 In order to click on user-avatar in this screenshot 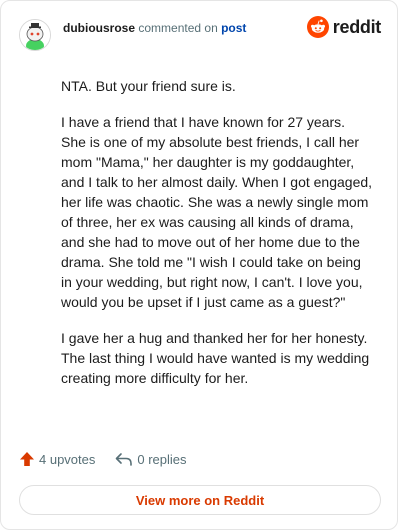, I will do `click(35, 35)`.